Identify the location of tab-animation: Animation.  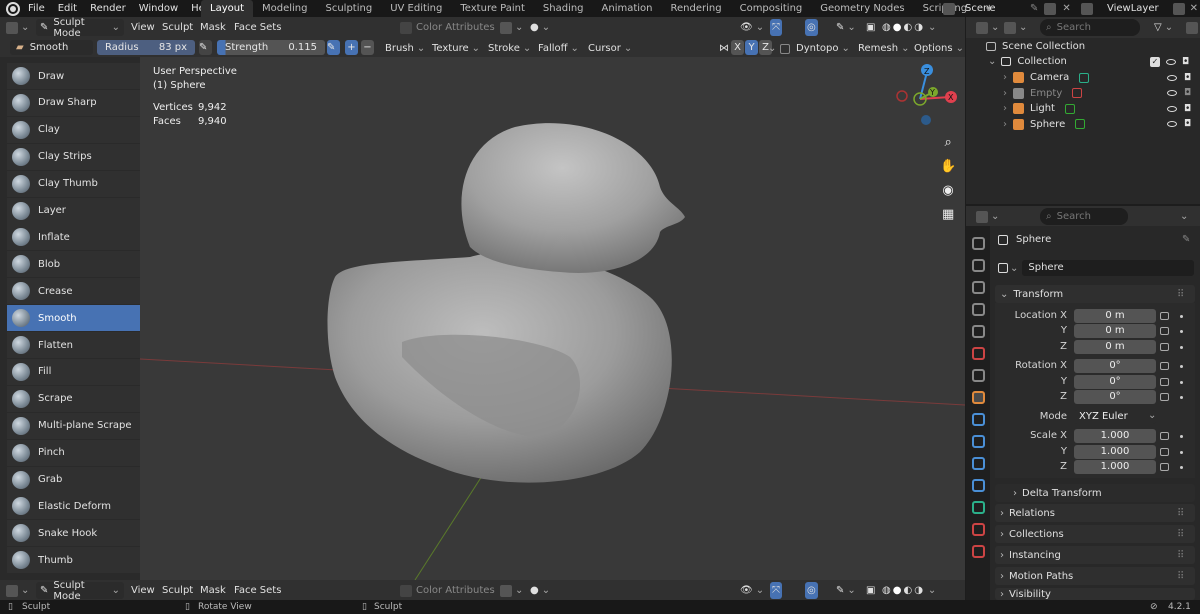
(627, 8).